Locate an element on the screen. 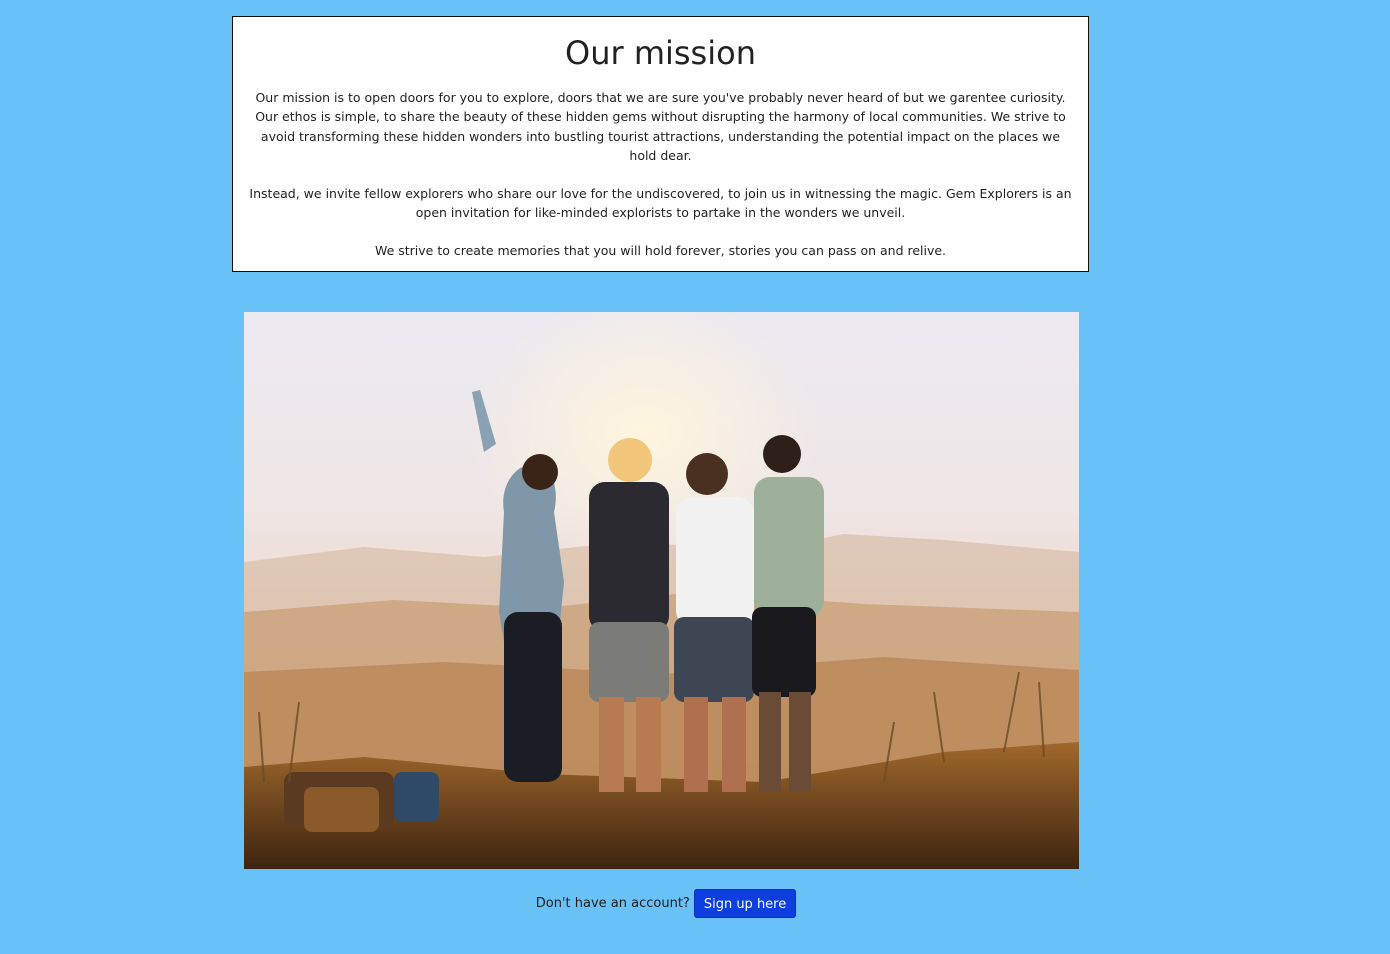 The height and width of the screenshot is (954, 1390). signup-row: Don't have an account? Sign up here is located at coordinates (695, 903).